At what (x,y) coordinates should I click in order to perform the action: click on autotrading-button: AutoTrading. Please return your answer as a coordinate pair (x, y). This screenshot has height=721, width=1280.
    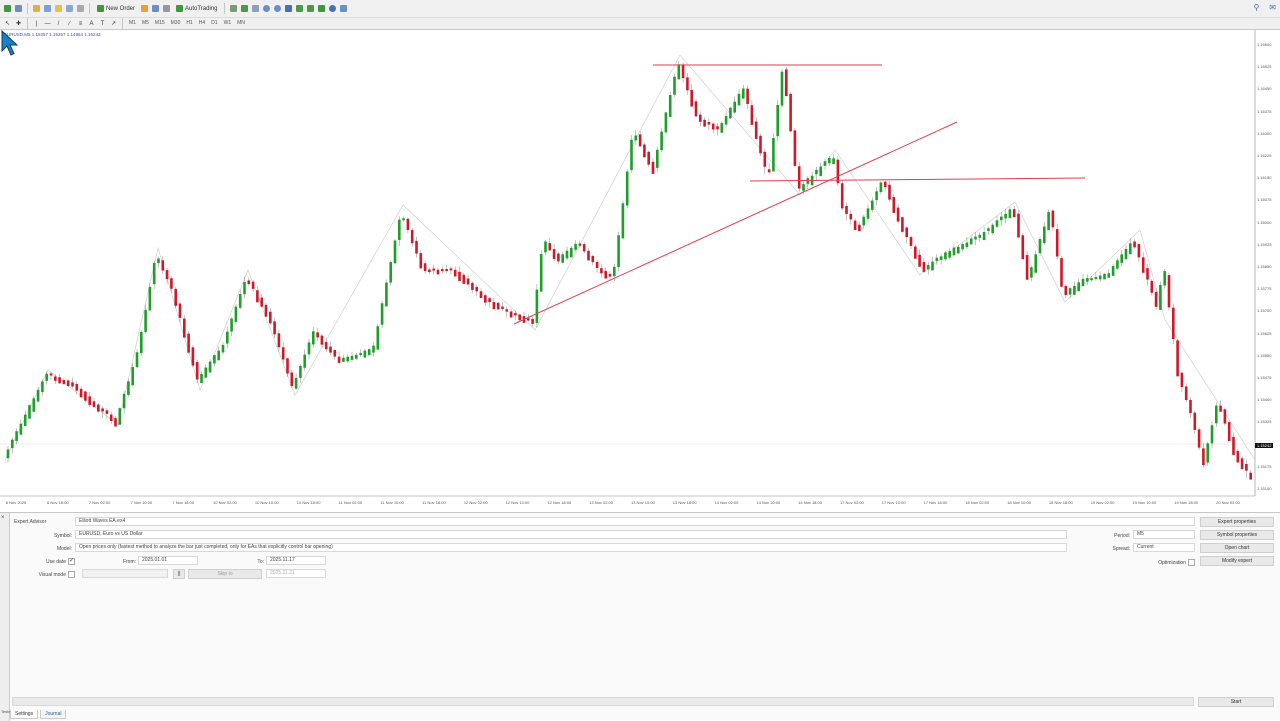
    Looking at the image, I should click on (196, 9).